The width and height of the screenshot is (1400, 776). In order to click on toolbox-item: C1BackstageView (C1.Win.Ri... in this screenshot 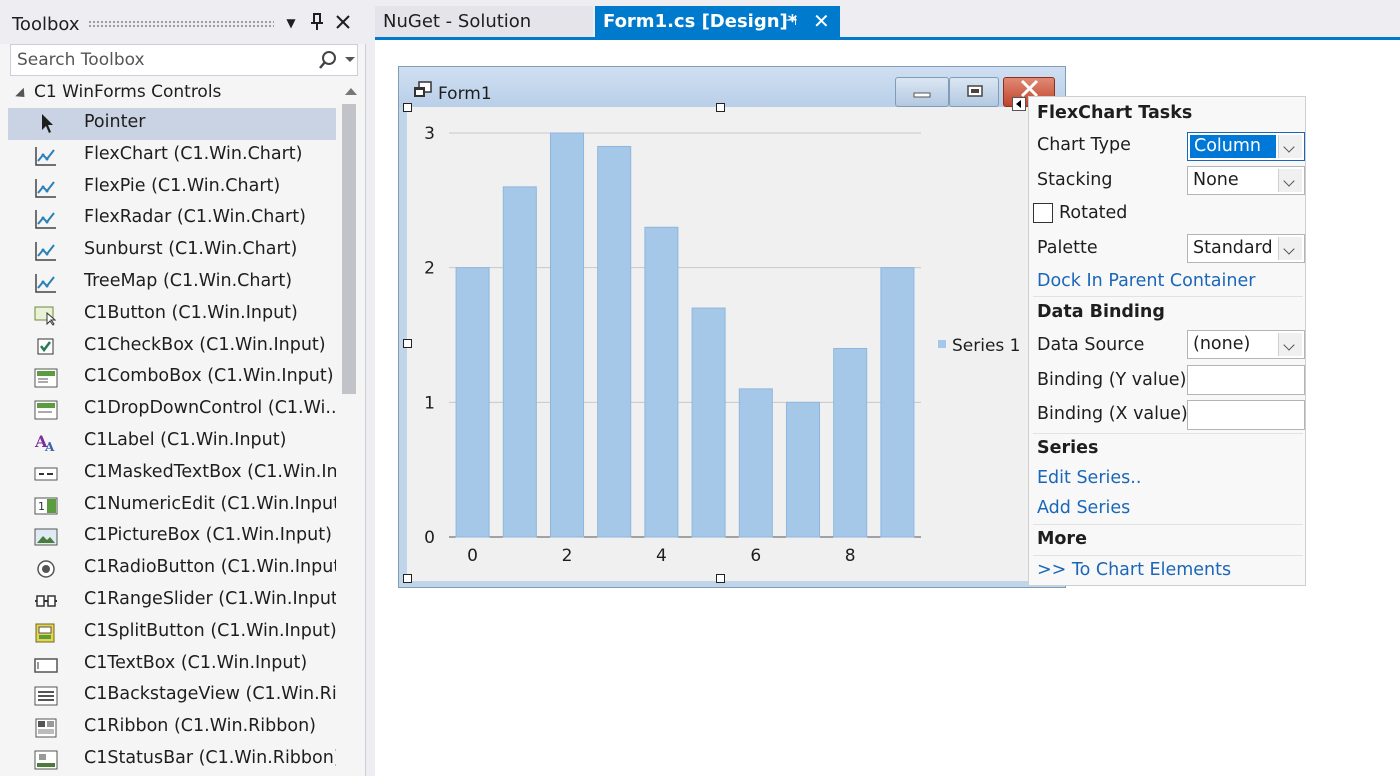, I will do `click(172, 696)`.